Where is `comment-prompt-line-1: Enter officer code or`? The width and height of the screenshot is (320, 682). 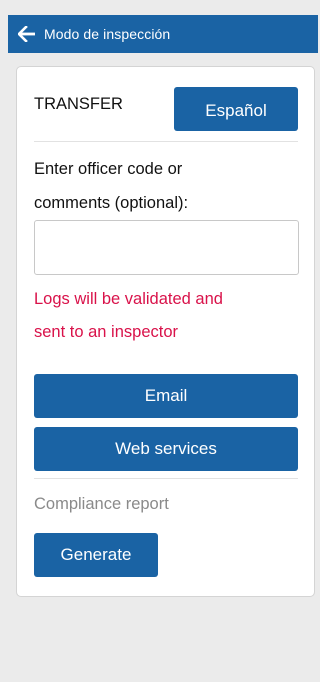
comment-prompt-line-1: Enter officer code or is located at coordinates (108, 169).